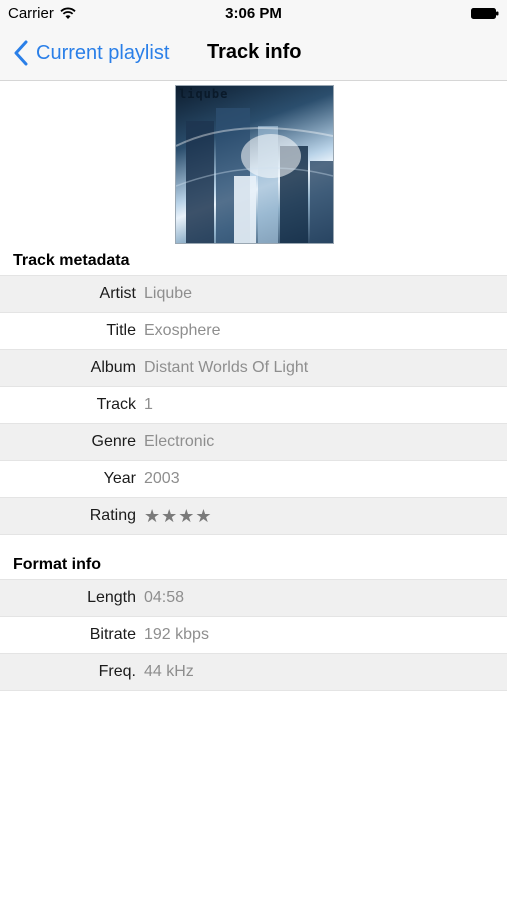 This screenshot has width=507, height=900. I want to click on list-item: Length 04:58, so click(253, 598).